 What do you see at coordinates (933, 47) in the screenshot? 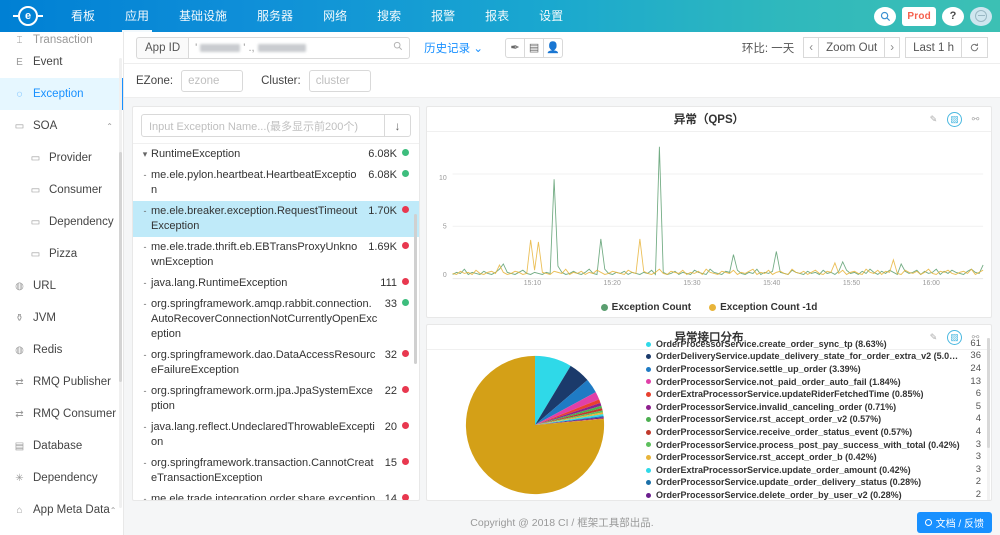
I see `time-range-button: Last 1 h` at bounding box center [933, 47].